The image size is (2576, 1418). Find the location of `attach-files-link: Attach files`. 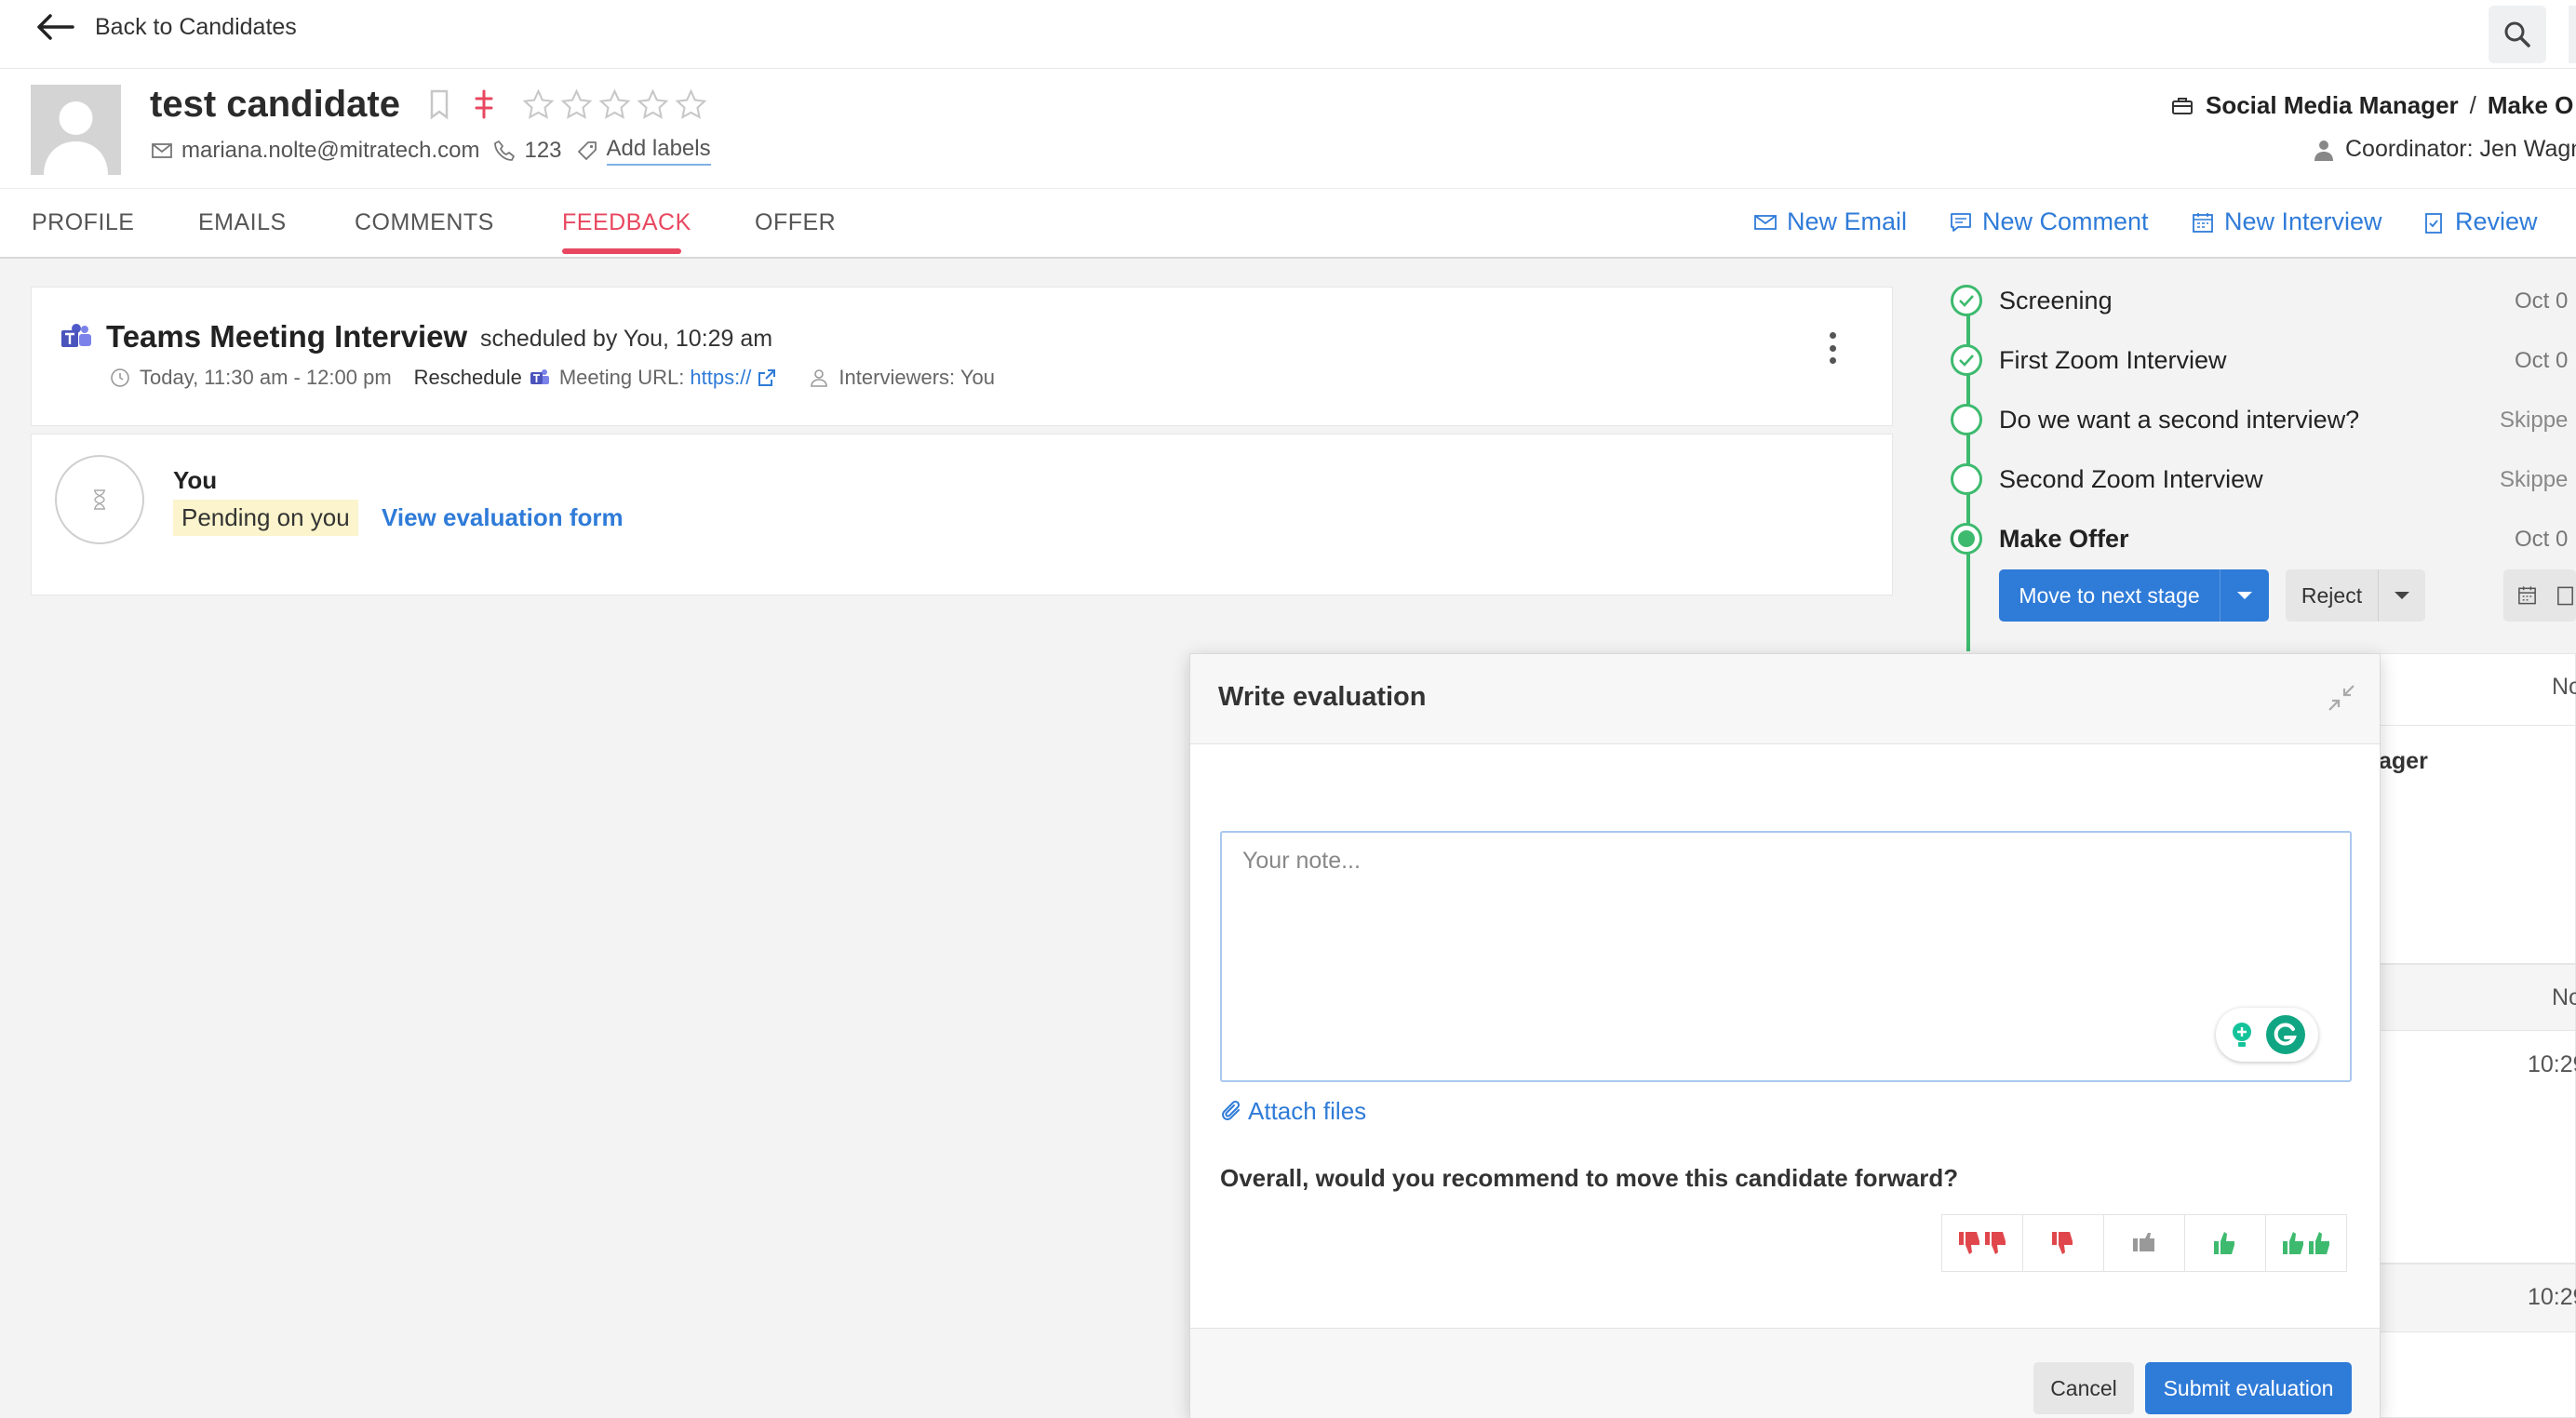

attach-files-link: Attach files is located at coordinates (1293, 1111).